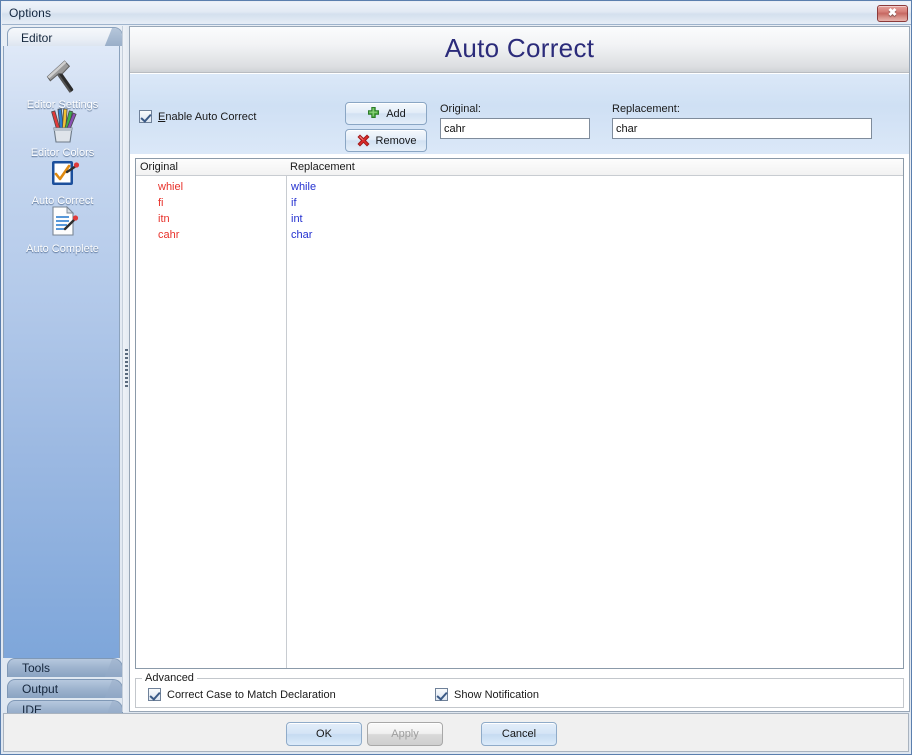 The height and width of the screenshot is (755, 912). What do you see at coordinates (304, 187) in the screenshot?
I see `cell-replacement: while` at bounding box center [304, 187].